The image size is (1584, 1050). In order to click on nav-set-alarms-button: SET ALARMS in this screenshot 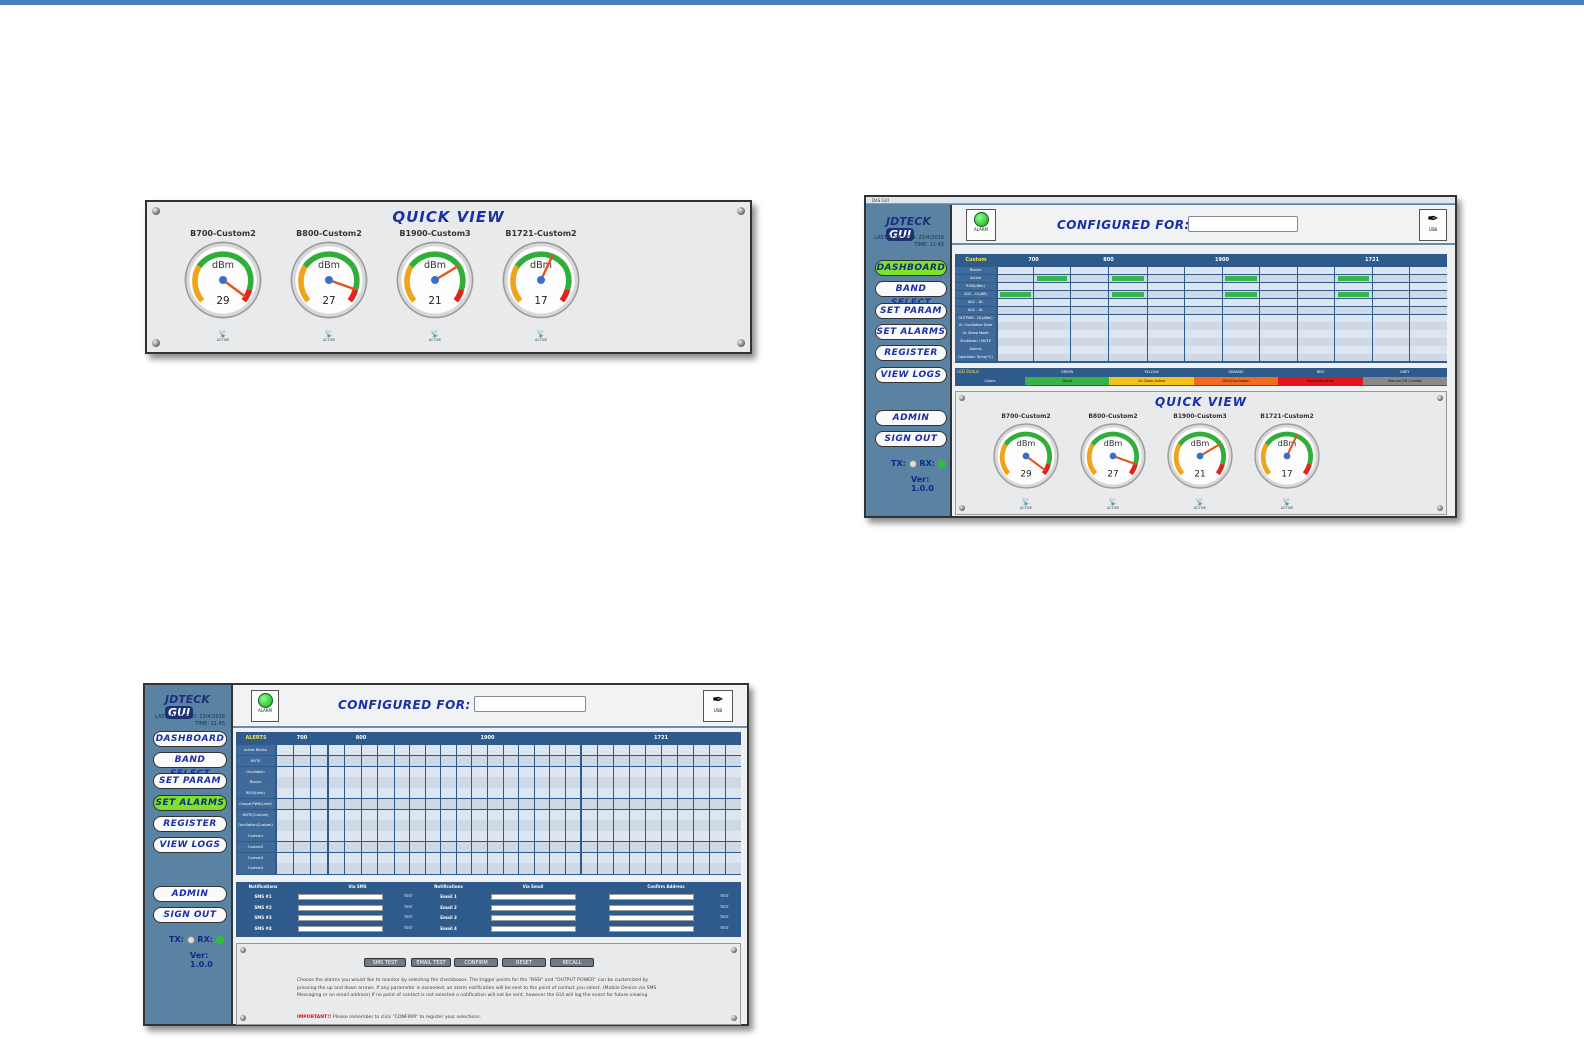, I will do `click(190, 802)`.